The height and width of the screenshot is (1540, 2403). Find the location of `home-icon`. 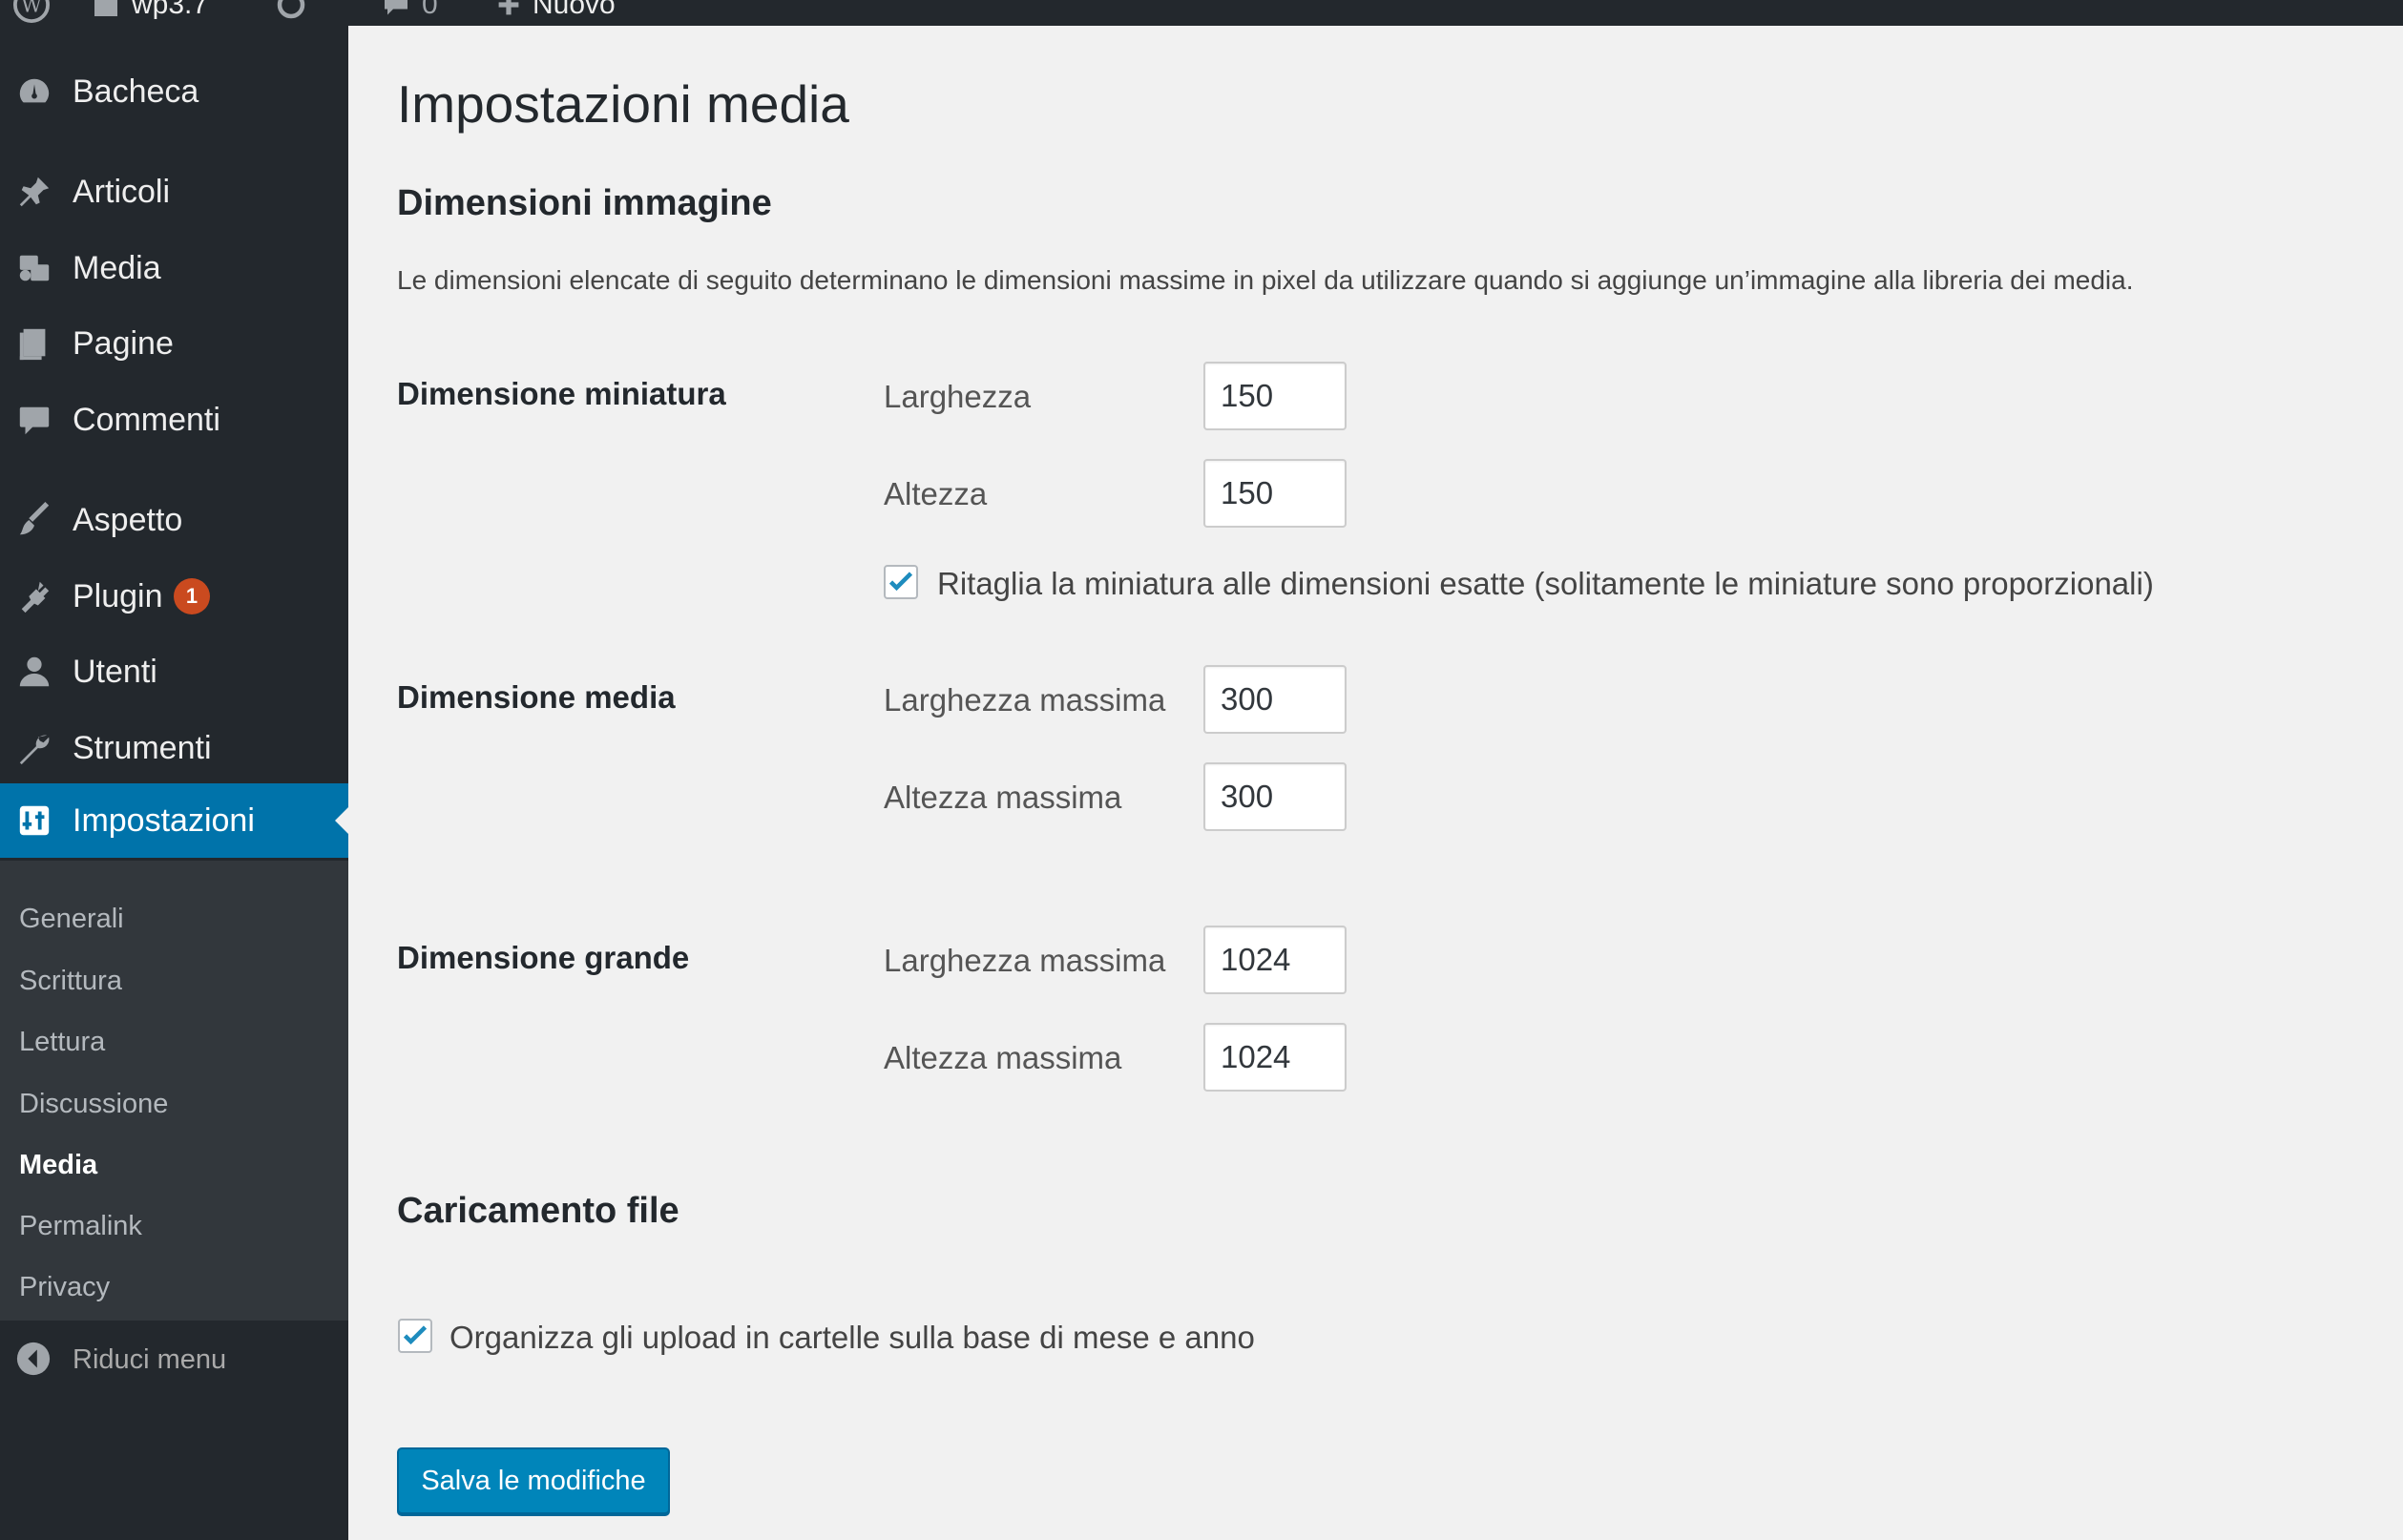

home-icon is located at coordinates (106, 8).